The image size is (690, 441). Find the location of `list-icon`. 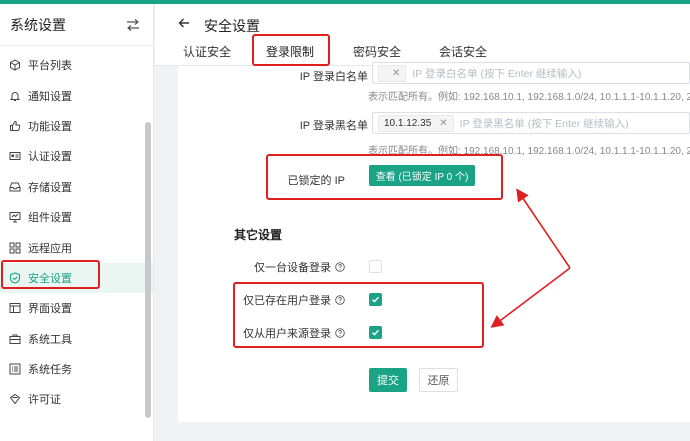

list-icon is located at coordinates (15, 369).